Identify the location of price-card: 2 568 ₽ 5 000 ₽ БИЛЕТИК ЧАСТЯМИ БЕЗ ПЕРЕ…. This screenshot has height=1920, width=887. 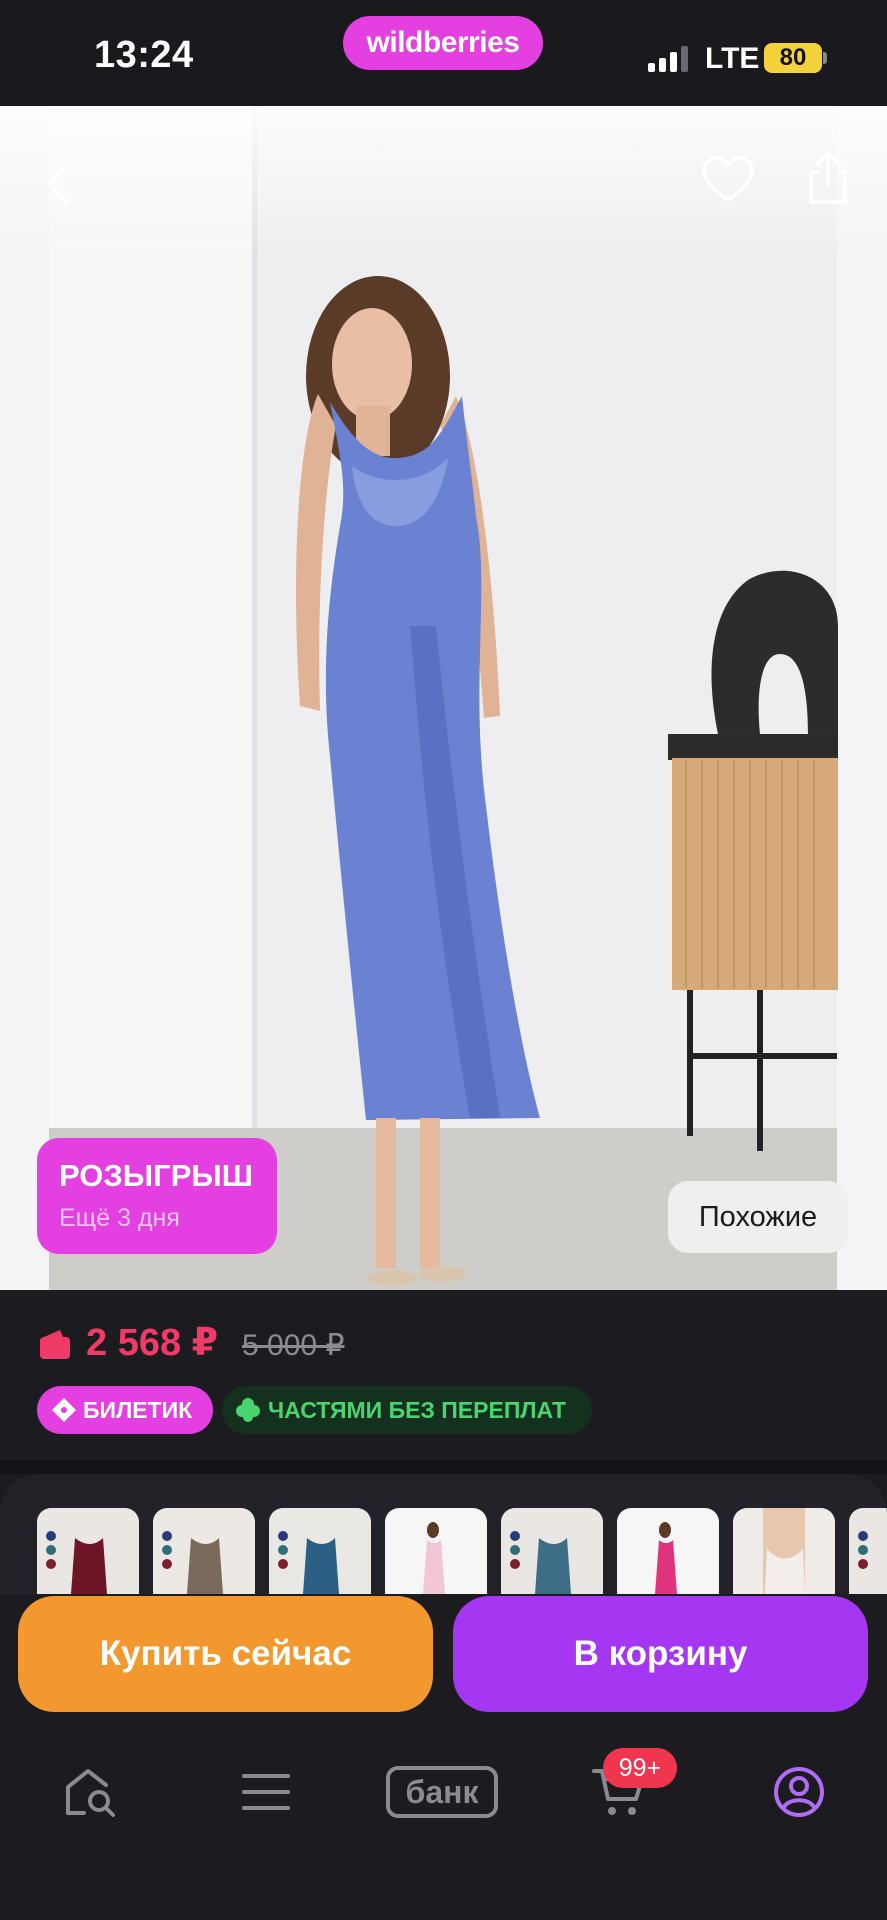
(443, 1375).